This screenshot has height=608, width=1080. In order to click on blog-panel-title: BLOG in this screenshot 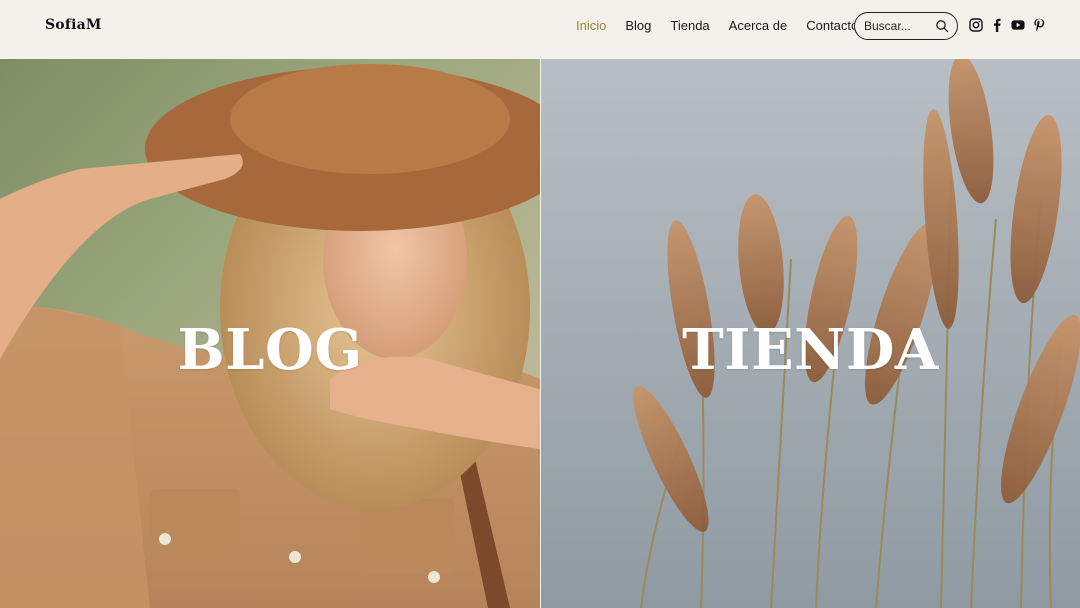, I will do `click(270, 350)`.